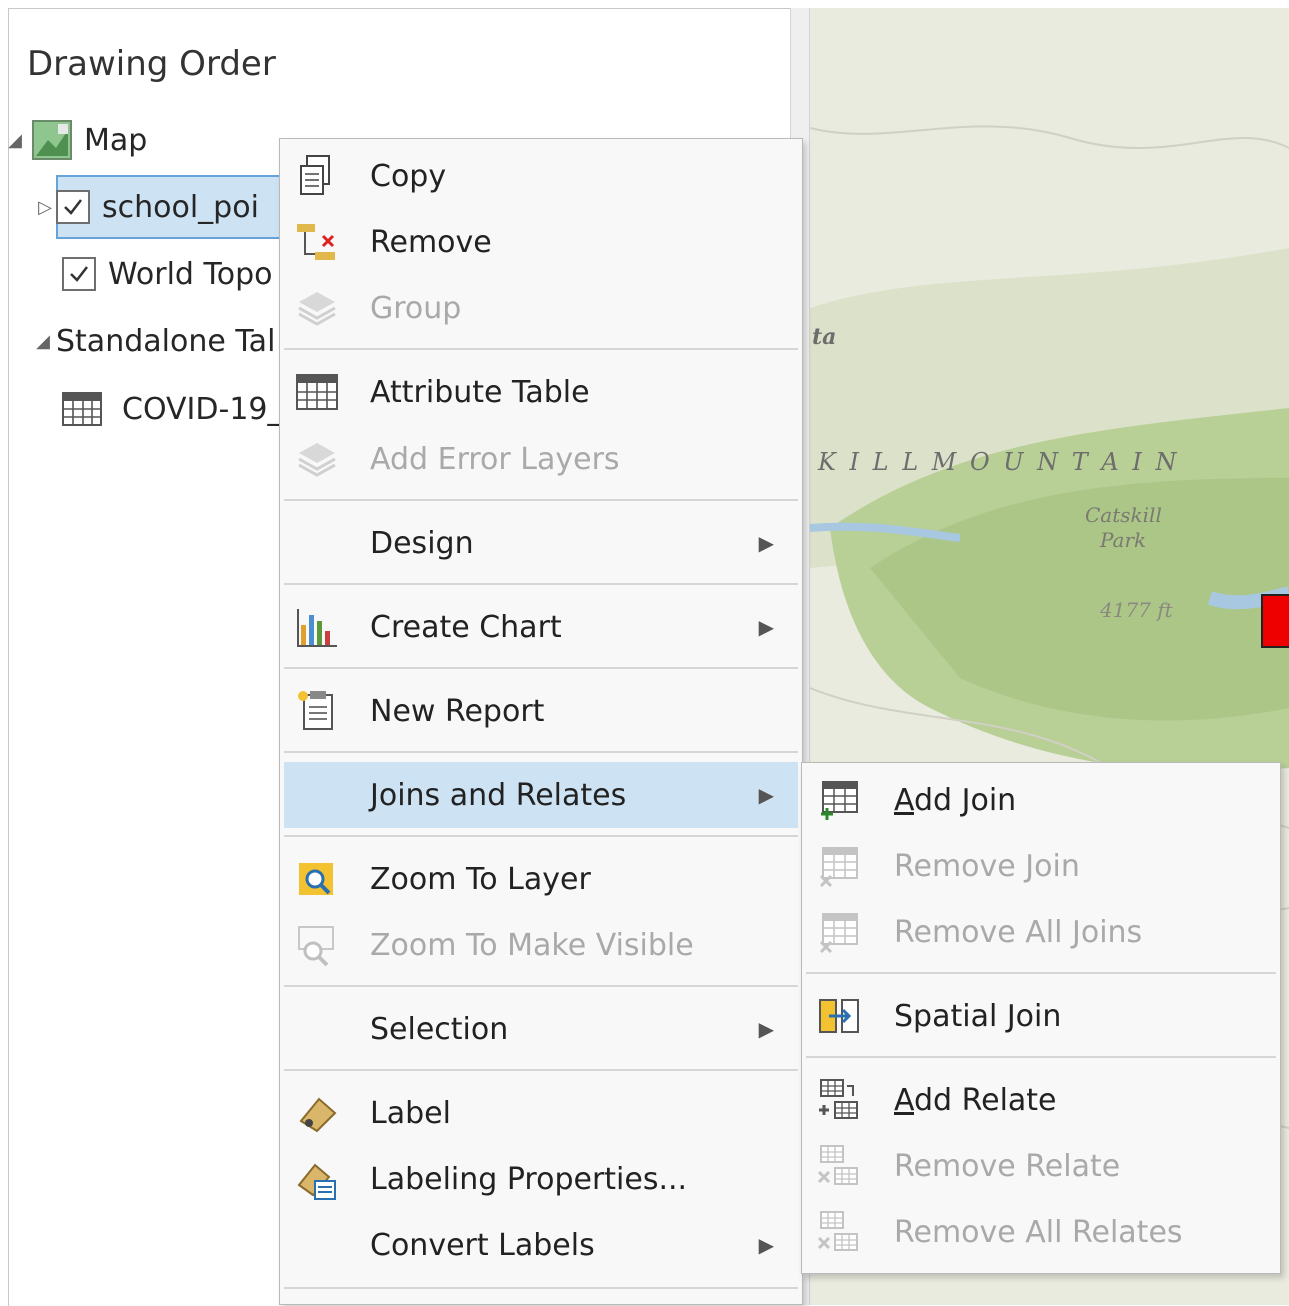 This screenshot has height=1306, width=1289. I want to click on tree-item-school-poi: ▷ school_poi, so click(146, 207).